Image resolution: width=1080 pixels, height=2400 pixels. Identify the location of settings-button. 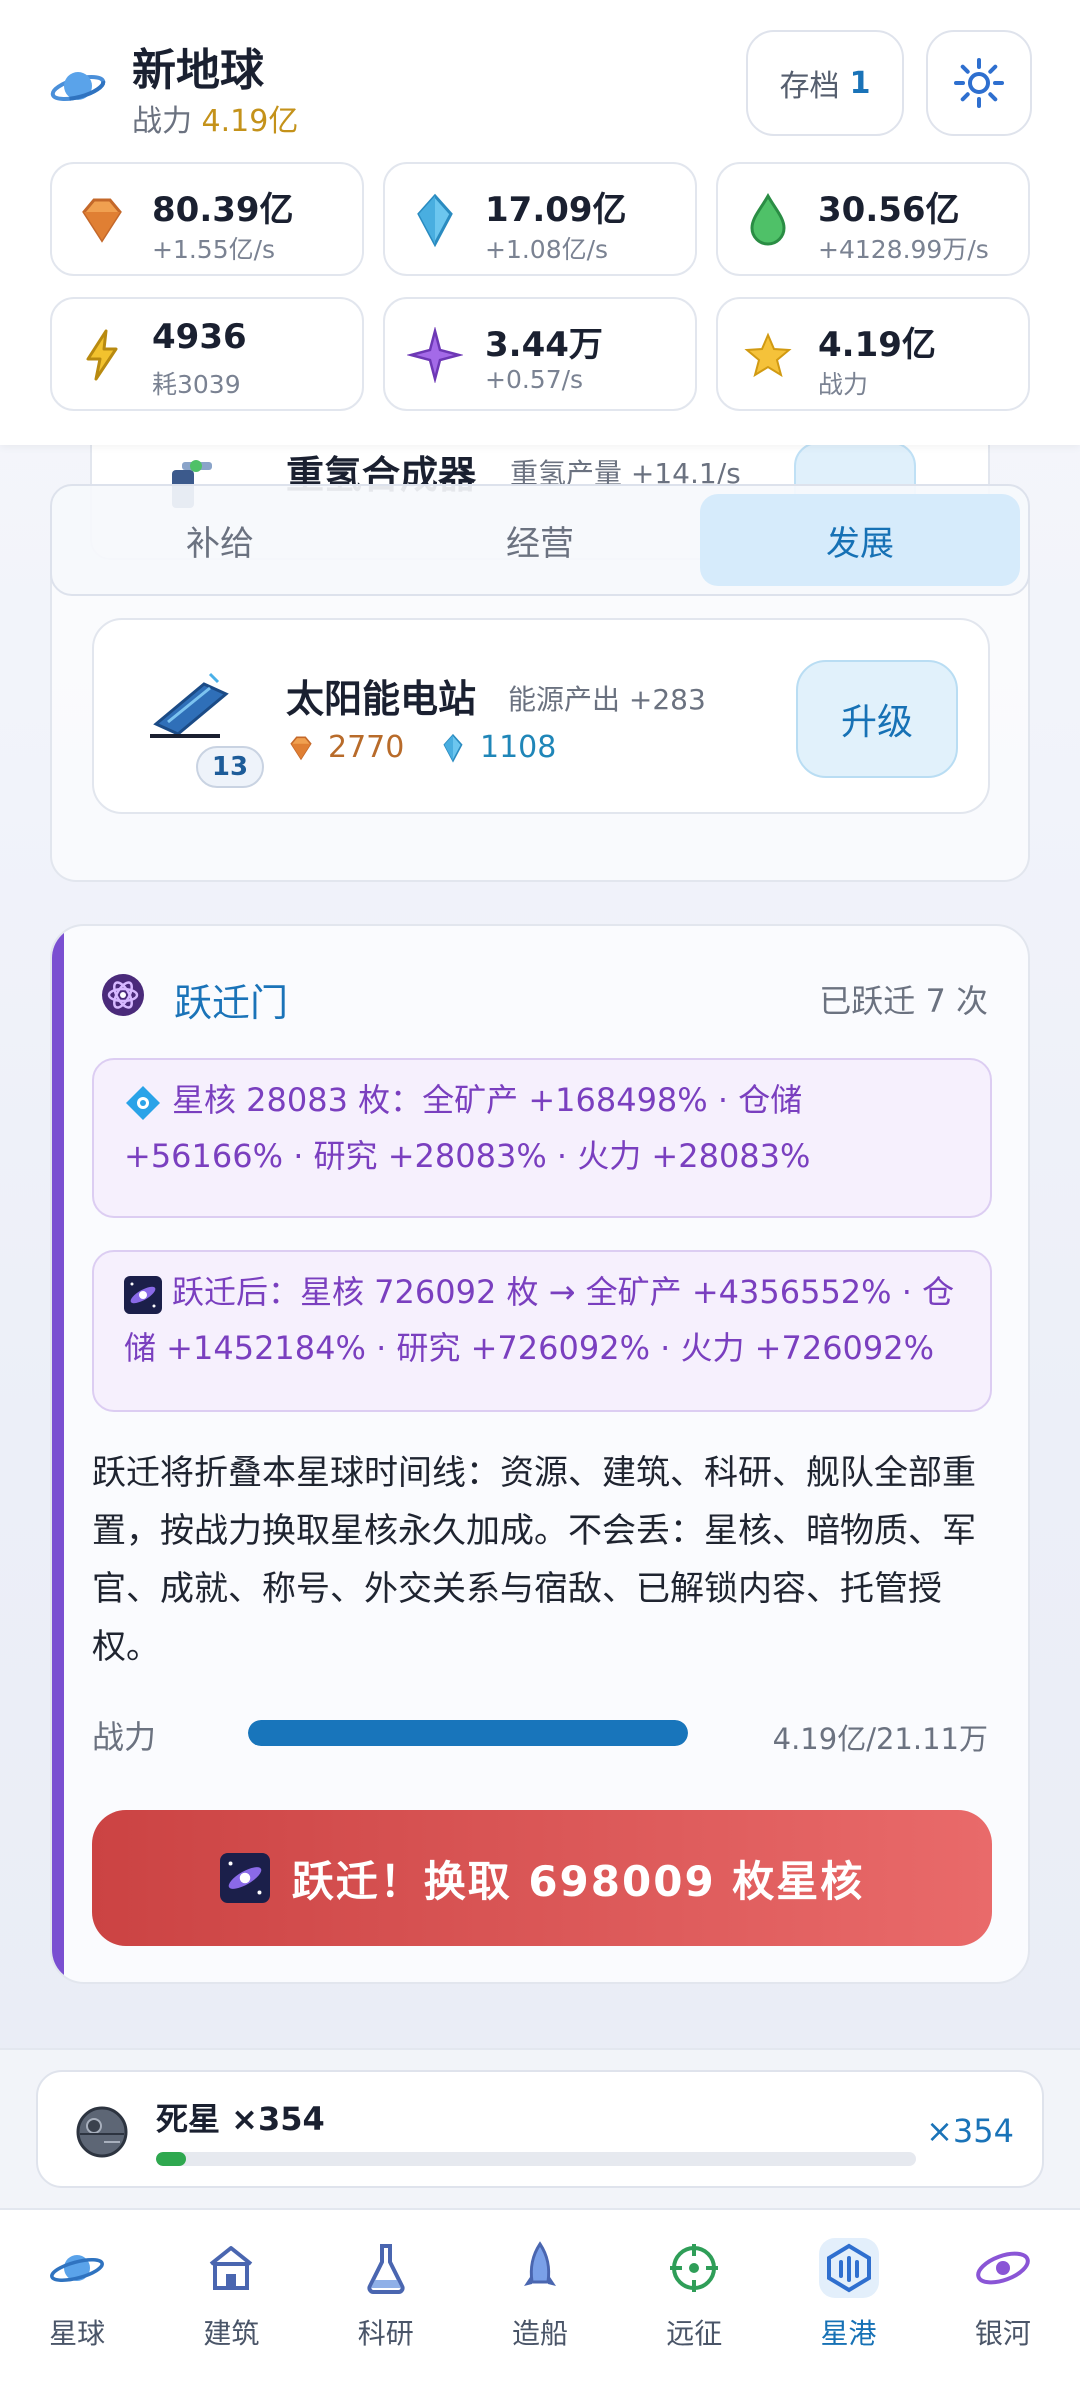
(979, 83).